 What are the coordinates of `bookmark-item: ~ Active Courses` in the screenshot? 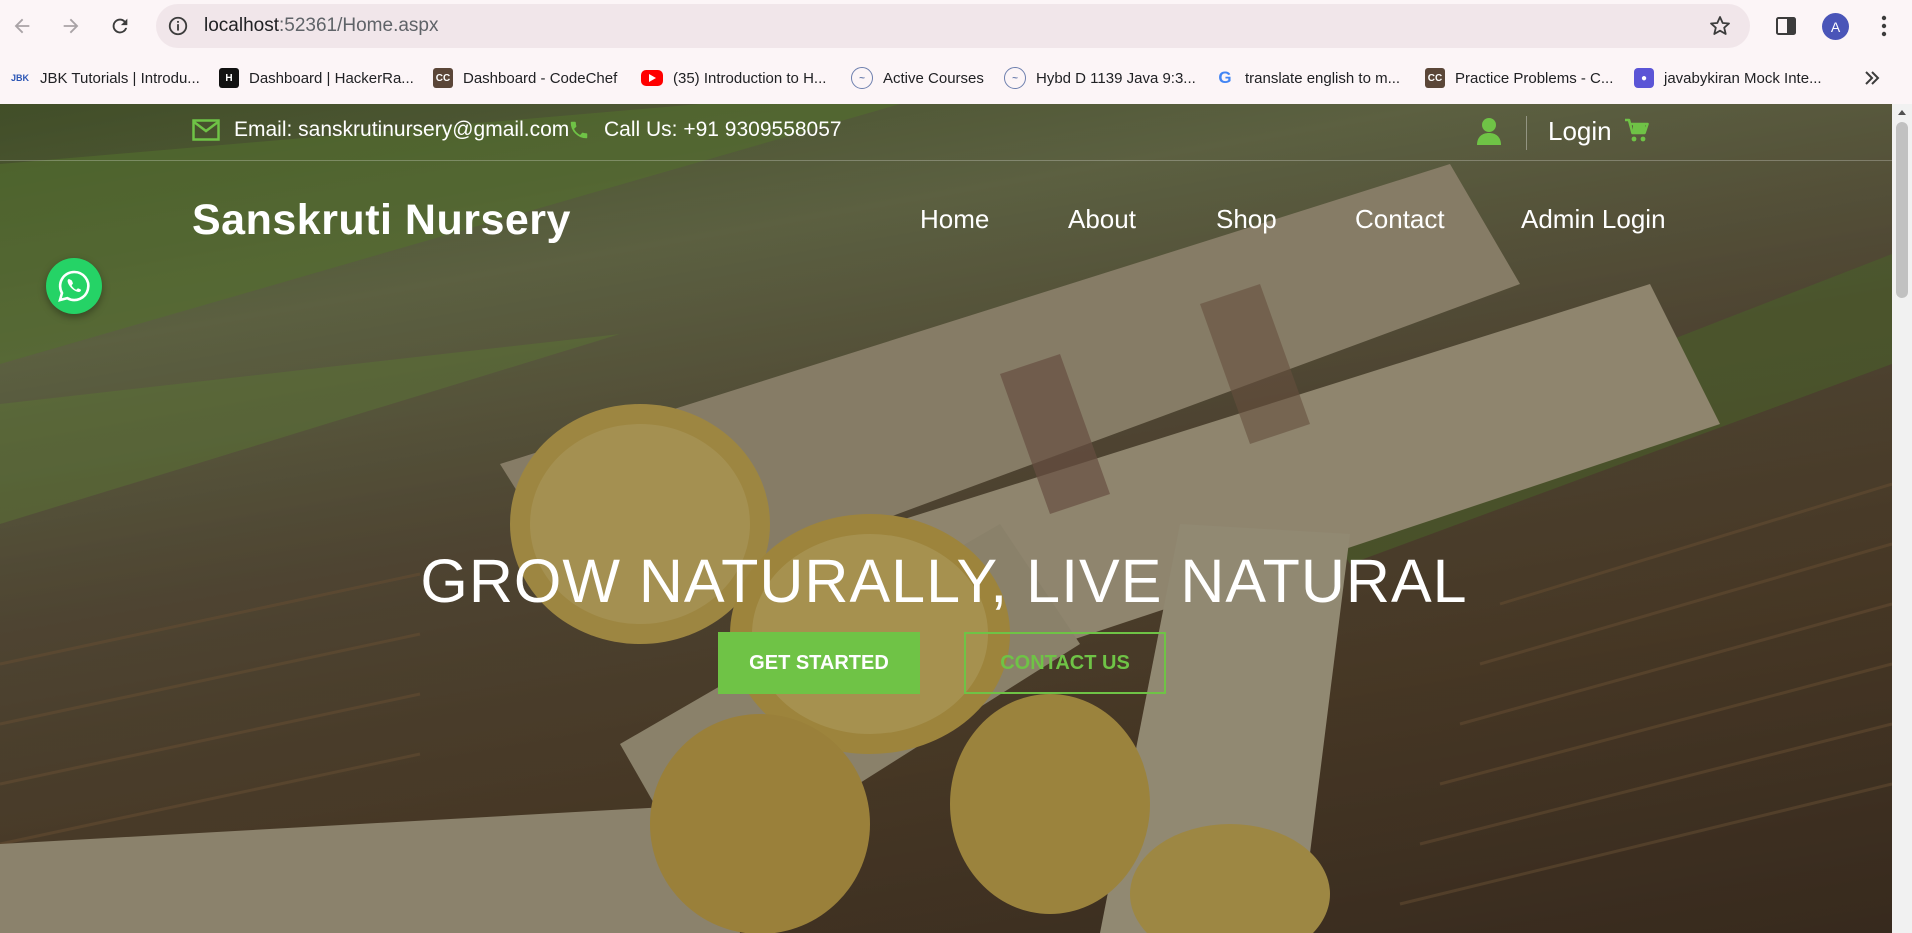 It's located at (917, 78).